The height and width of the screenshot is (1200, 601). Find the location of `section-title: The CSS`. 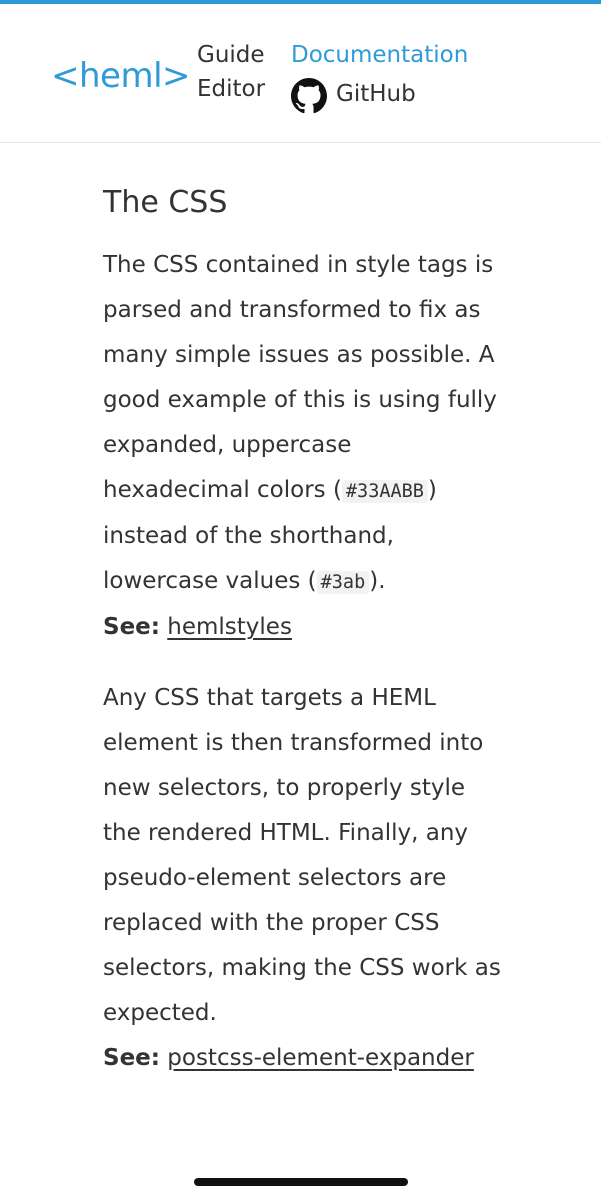

section-title: The CSS is located at coordinates (165, 202).